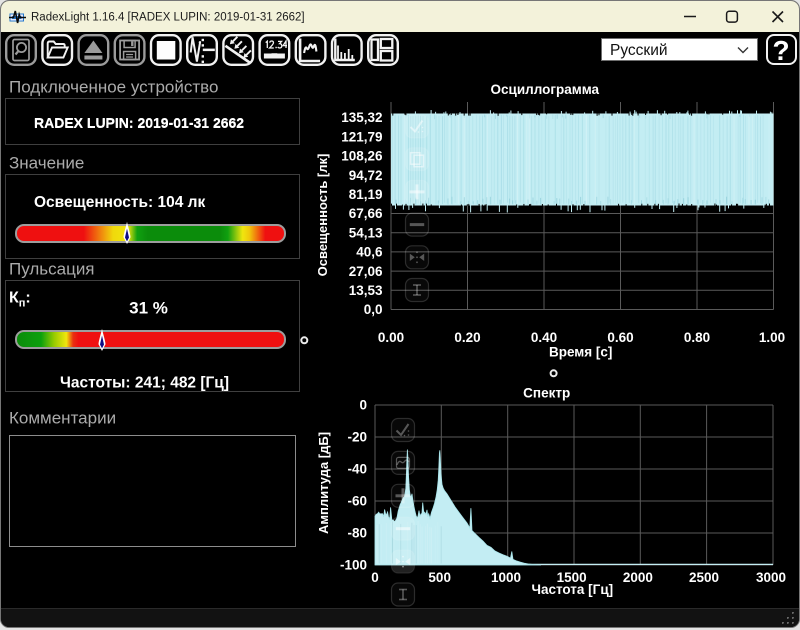 The image size is (800, 630). Describe the element at coordinates (572, 589) in the screenshot. I see `svg-text: Частота [Гц]` at that location.